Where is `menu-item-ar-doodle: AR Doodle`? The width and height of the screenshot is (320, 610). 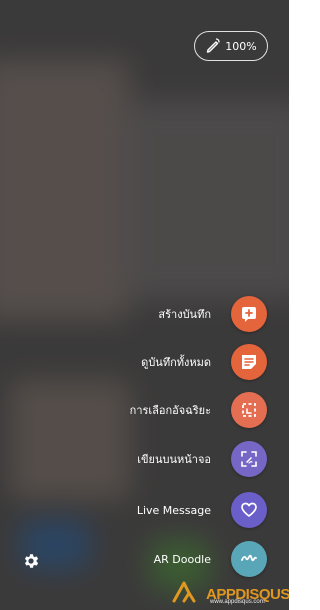
menu-item-ar-doodle: AR Doodle is located at coordinates (210, 559).